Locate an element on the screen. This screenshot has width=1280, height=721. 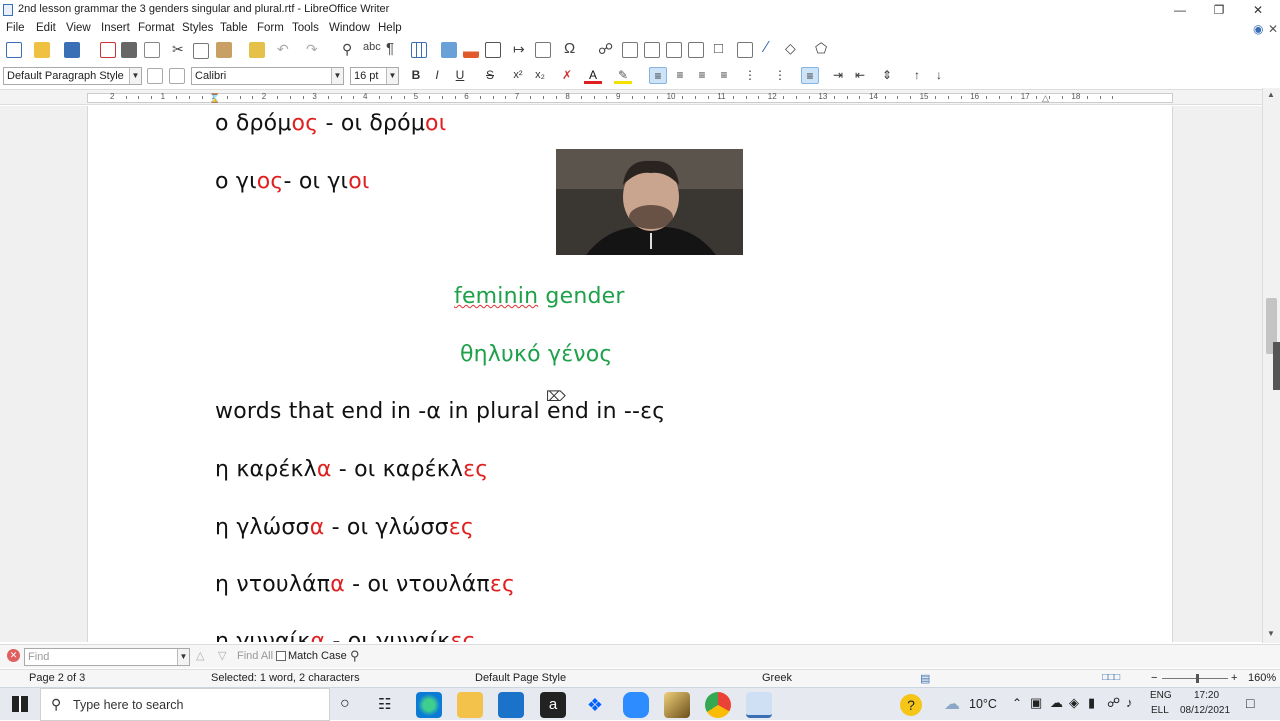
example-line-ntoulapa: η ντουλάπα - οι ντουλάπες is located at coordinates (365, 584).